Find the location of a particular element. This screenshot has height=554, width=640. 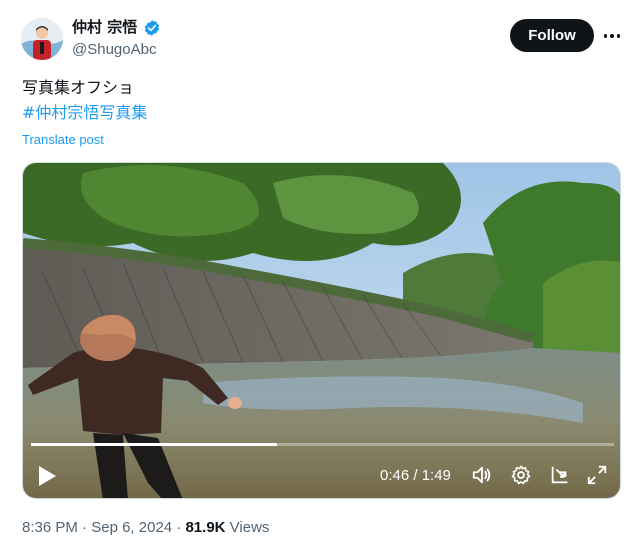

author-handle: @ShugoAbc is located at coordinates (114, 50).